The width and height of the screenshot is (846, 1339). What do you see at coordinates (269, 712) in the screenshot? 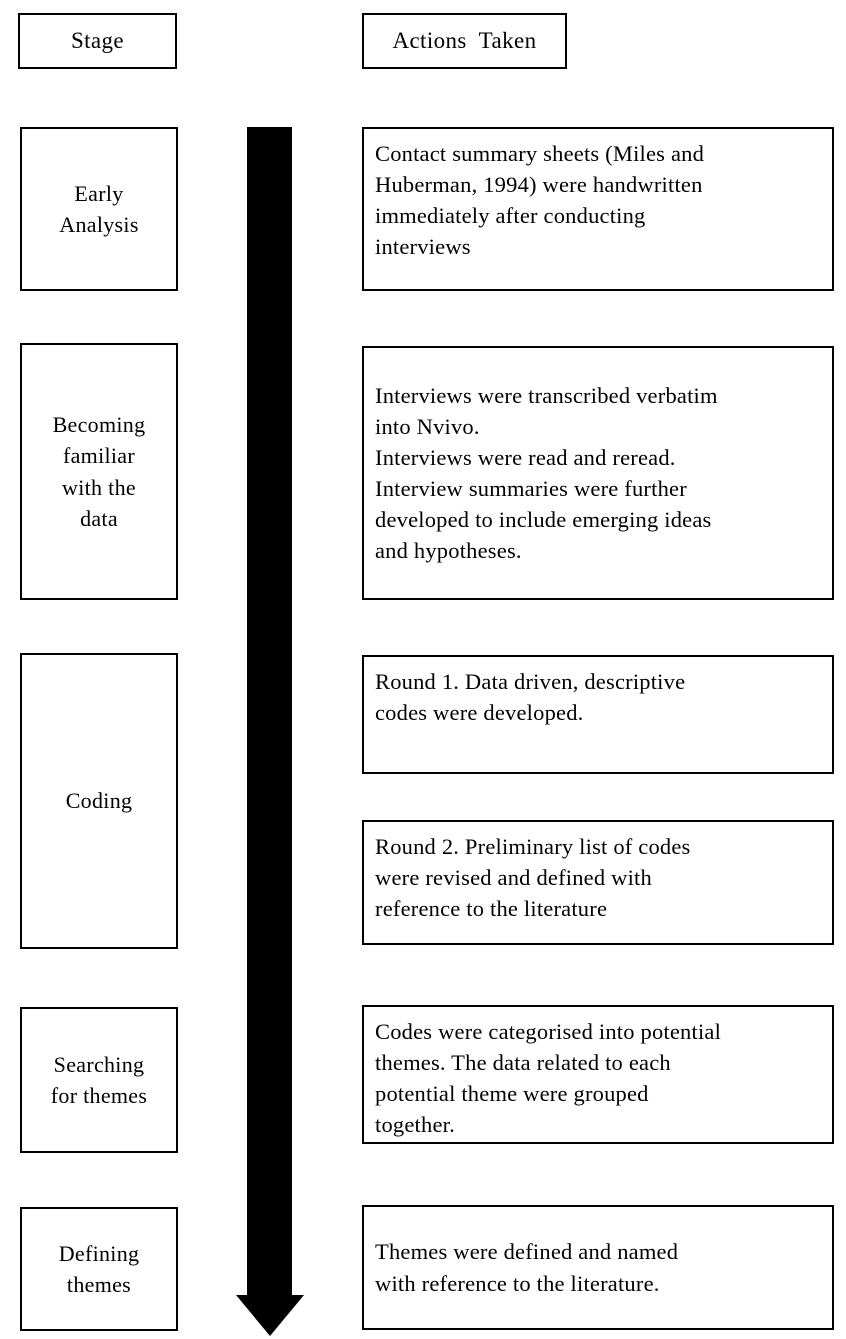
I see `process-arrow-shaft` at bounding box center [269, 712].